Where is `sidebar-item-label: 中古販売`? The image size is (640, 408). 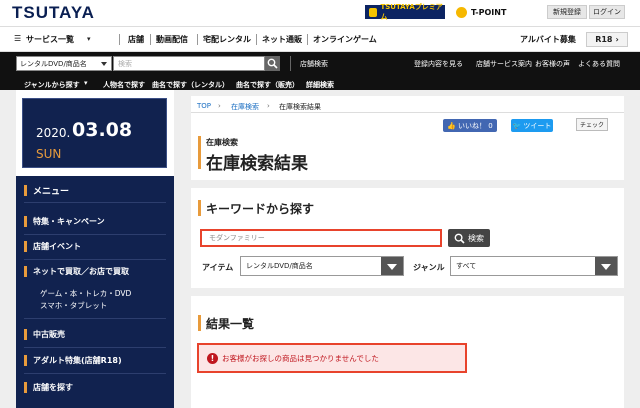 sidebar-item-label: 中古販売 is located at coordinates (49, 334).